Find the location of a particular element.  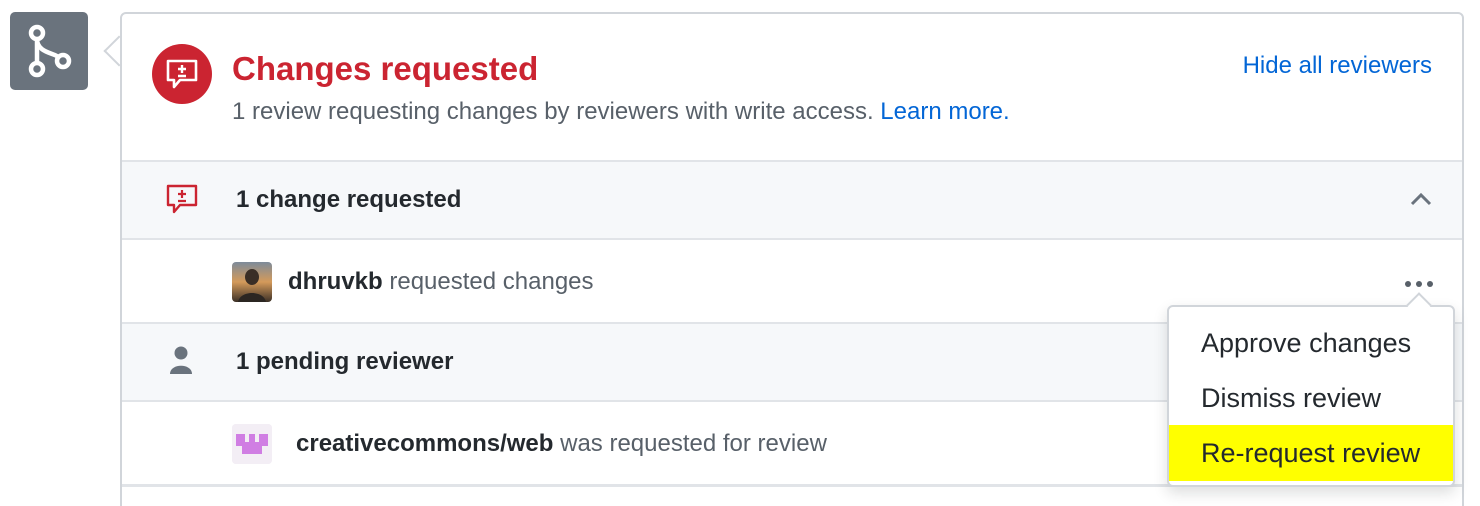

reviewer-name: dhruvkb is located at coordinates (335, 281).